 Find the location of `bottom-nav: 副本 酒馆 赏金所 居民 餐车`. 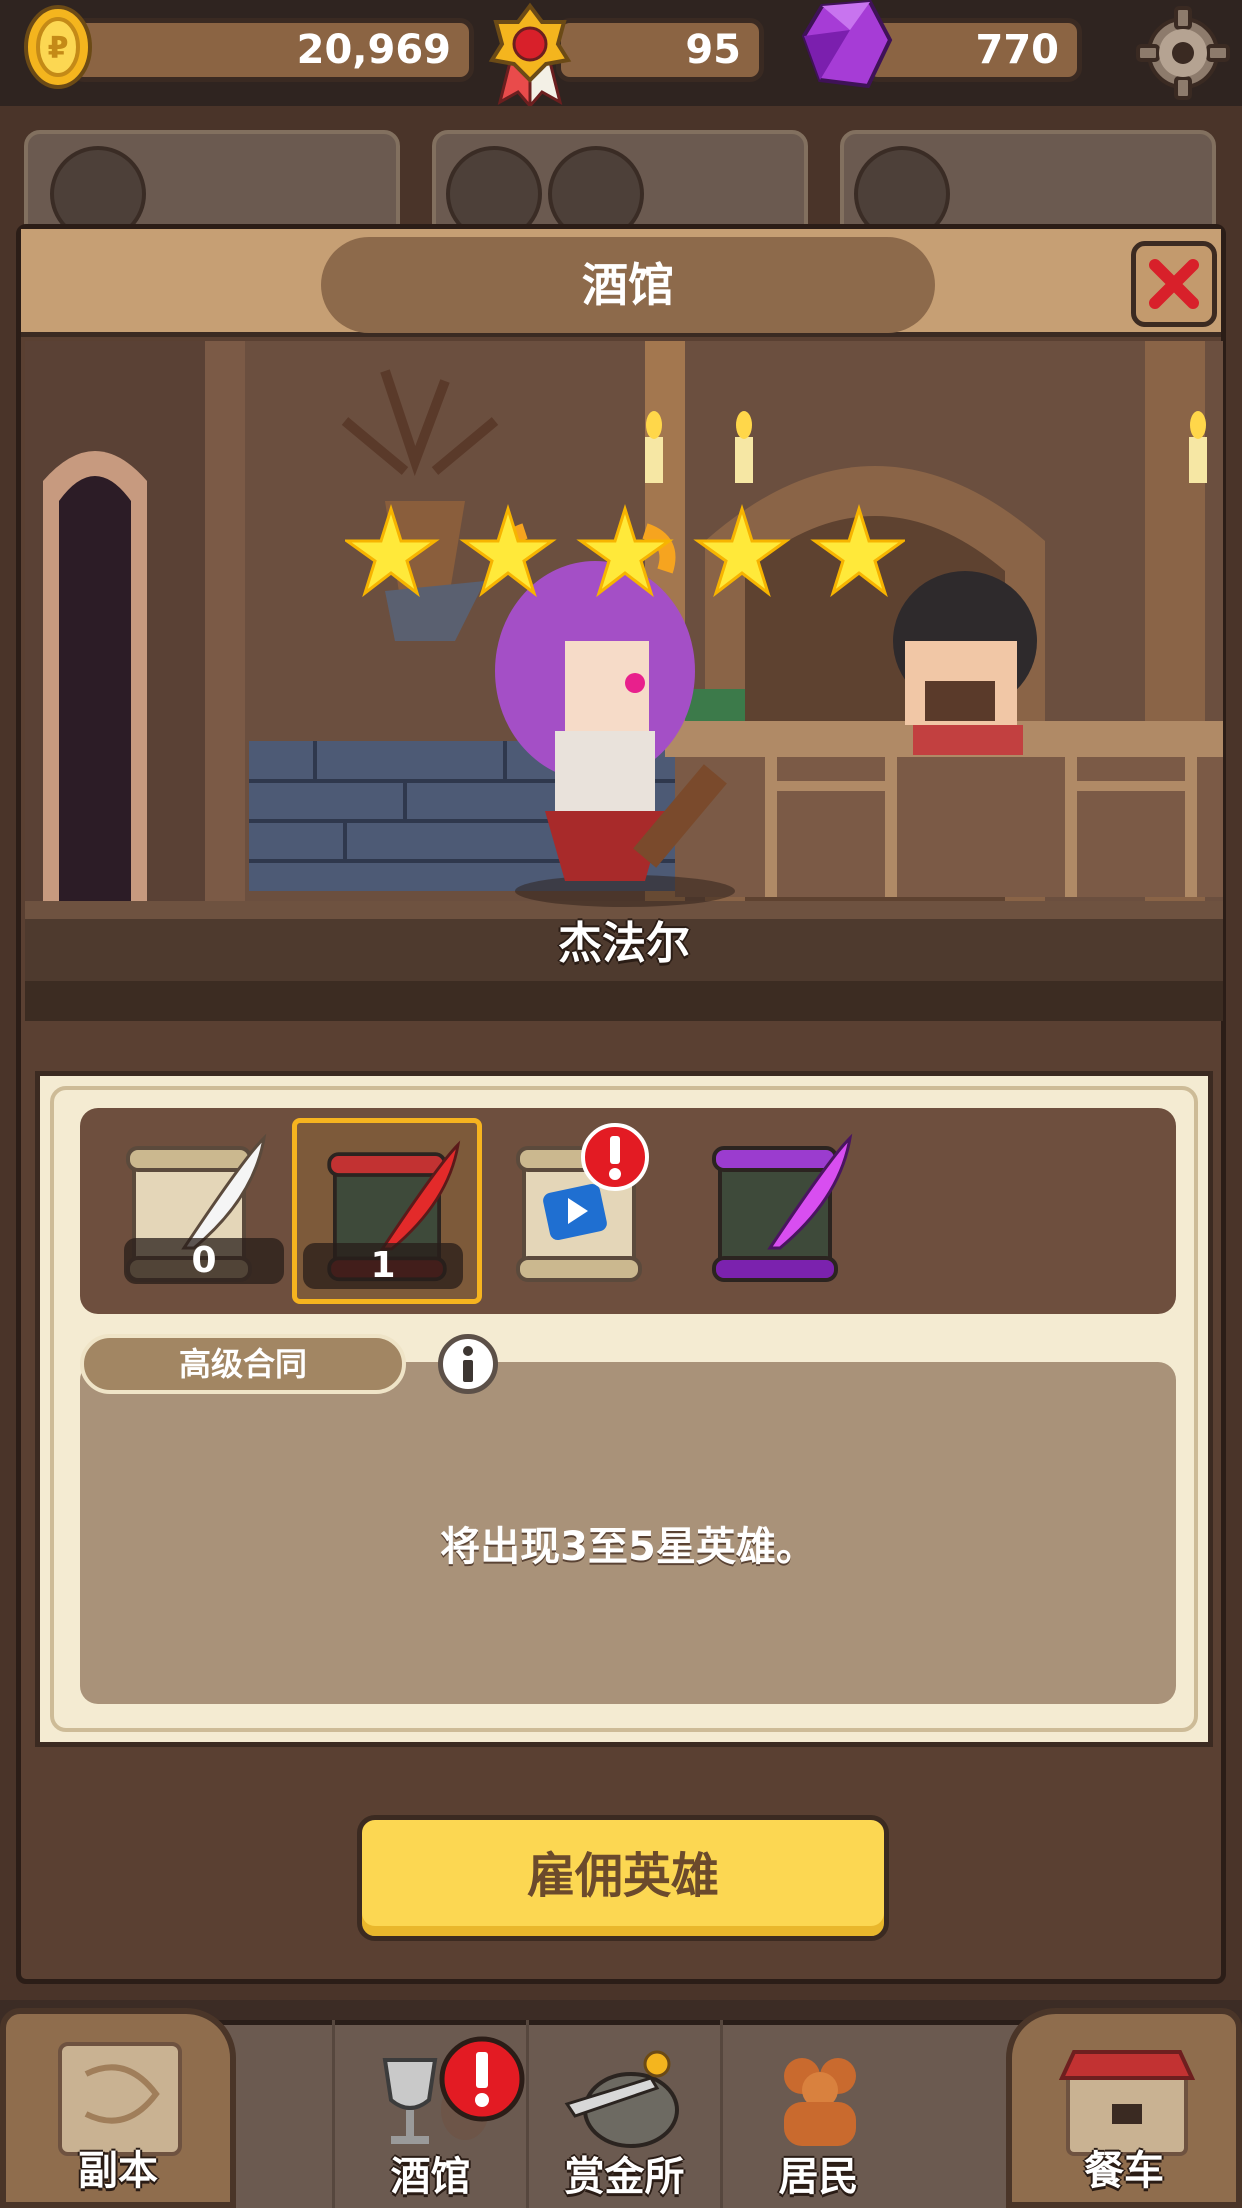

bottom-nav: 副本 酒馆 赏金所 居民 餐车 is located at coordinates (621, 2104).